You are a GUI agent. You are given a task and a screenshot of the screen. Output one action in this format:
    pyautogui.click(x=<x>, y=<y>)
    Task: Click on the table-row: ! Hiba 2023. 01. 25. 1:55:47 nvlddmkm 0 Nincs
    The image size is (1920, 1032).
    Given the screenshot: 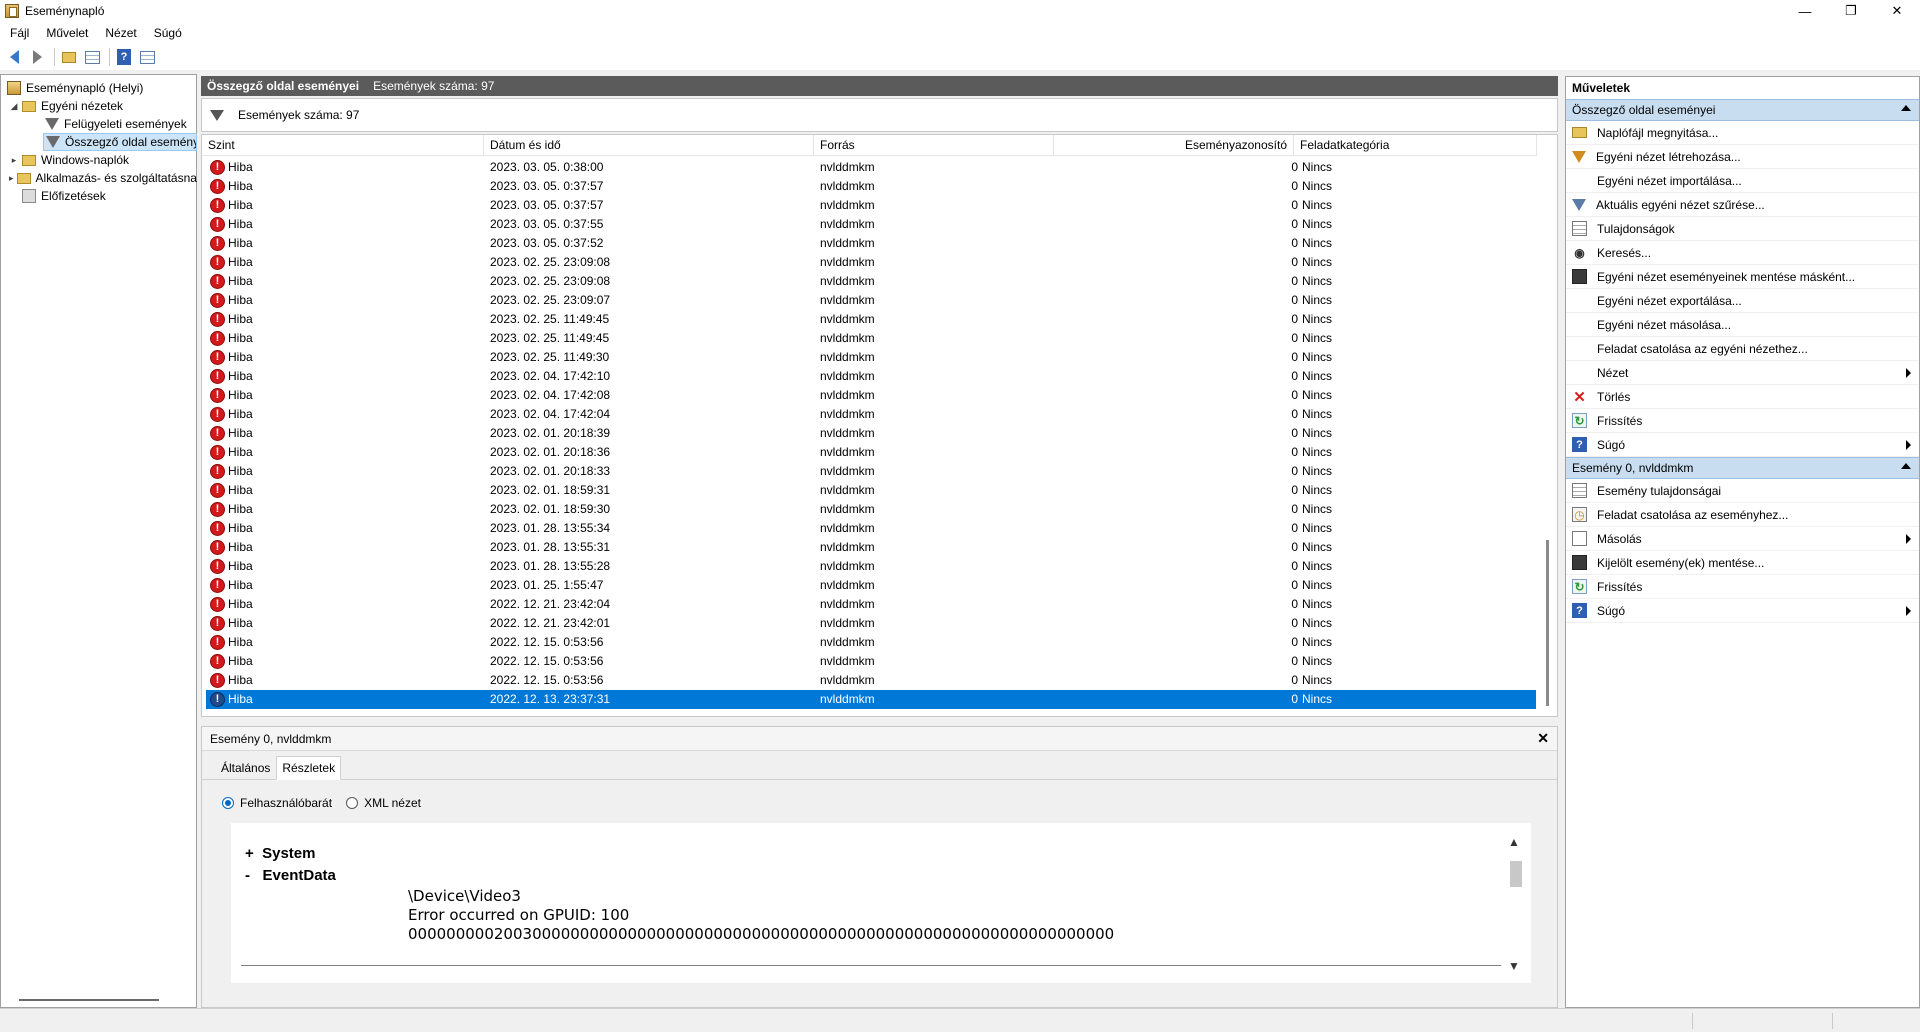 What is the action you would take?
    pyautogui.click(x=871, y=585)
    